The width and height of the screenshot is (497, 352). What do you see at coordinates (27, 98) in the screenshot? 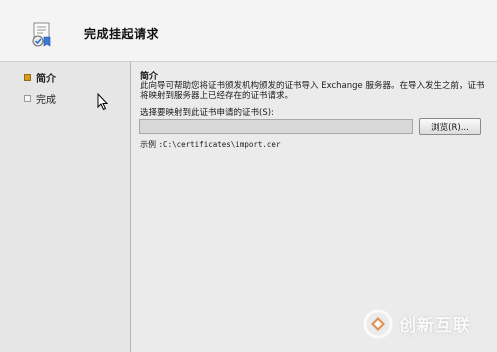
I see `step-pending-marker-icon` at bounding box center [27, 98].